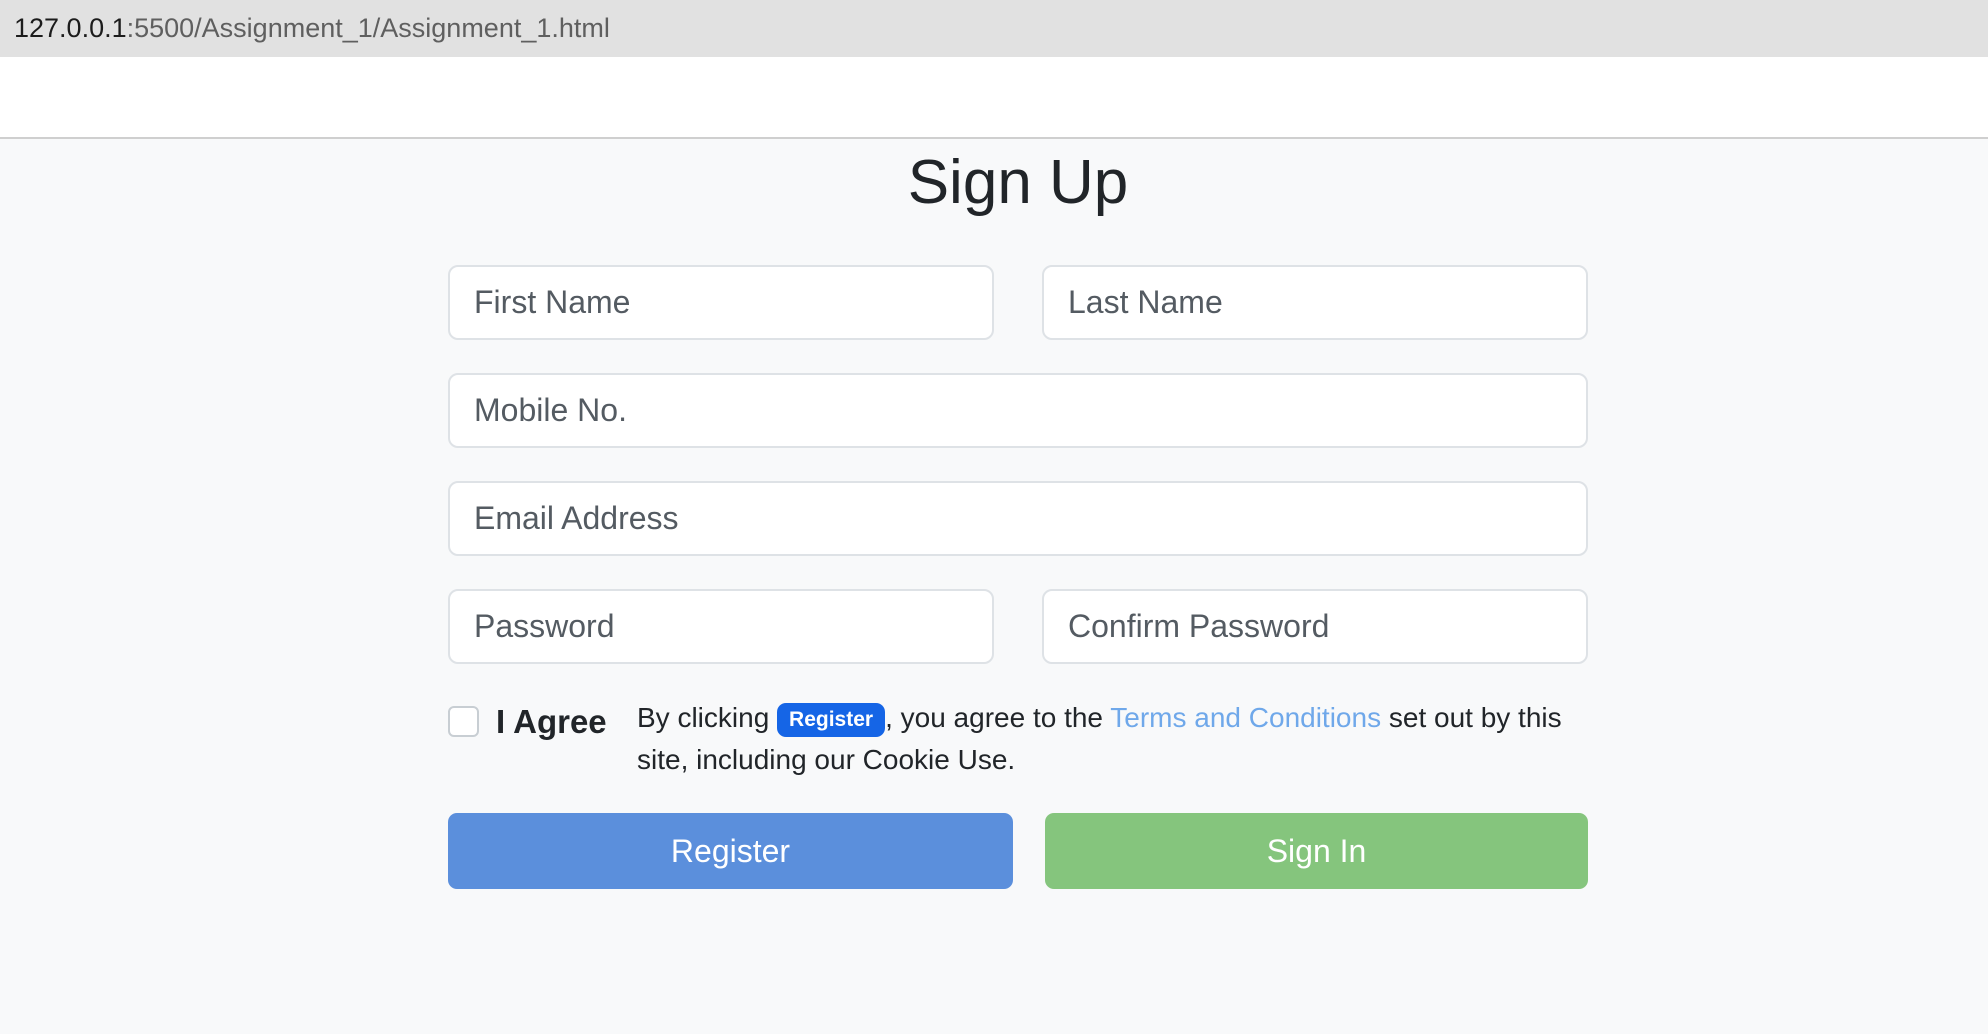 Image resolution: width=1988 pixels, height=1034 pixels. Describe the element at coordinates (998, 717) in the screenshot. I see `terms-middle: , you agree to the` at that location.